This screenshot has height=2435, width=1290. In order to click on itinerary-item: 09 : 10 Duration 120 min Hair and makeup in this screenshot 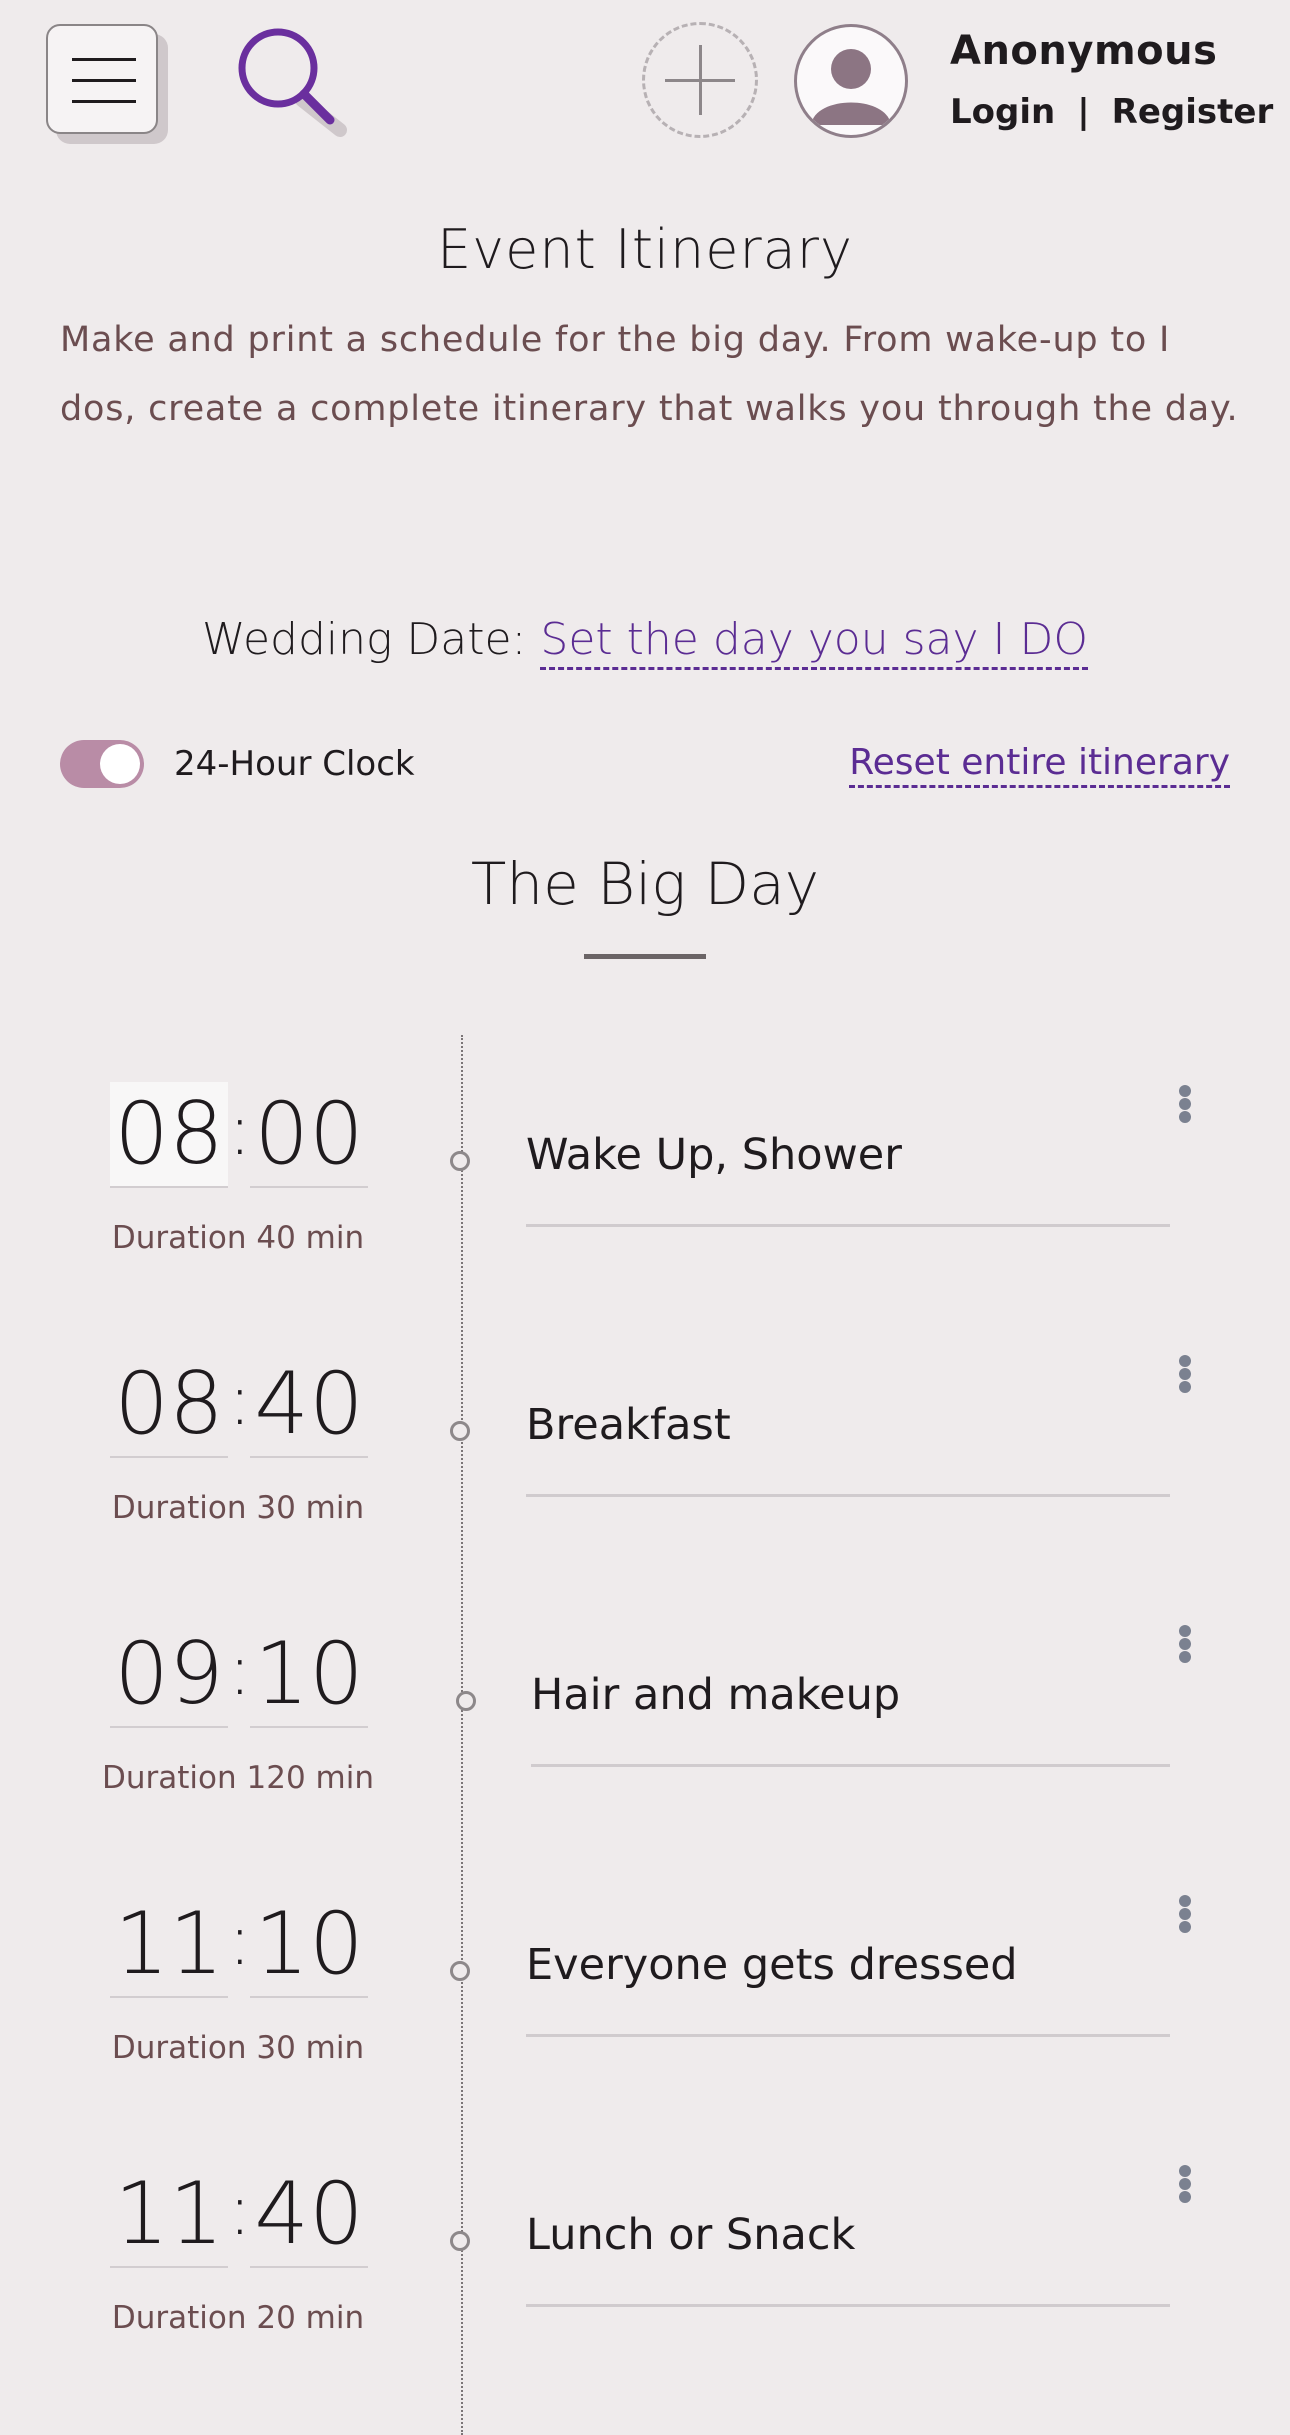, I will do `click(645, 1719)`.